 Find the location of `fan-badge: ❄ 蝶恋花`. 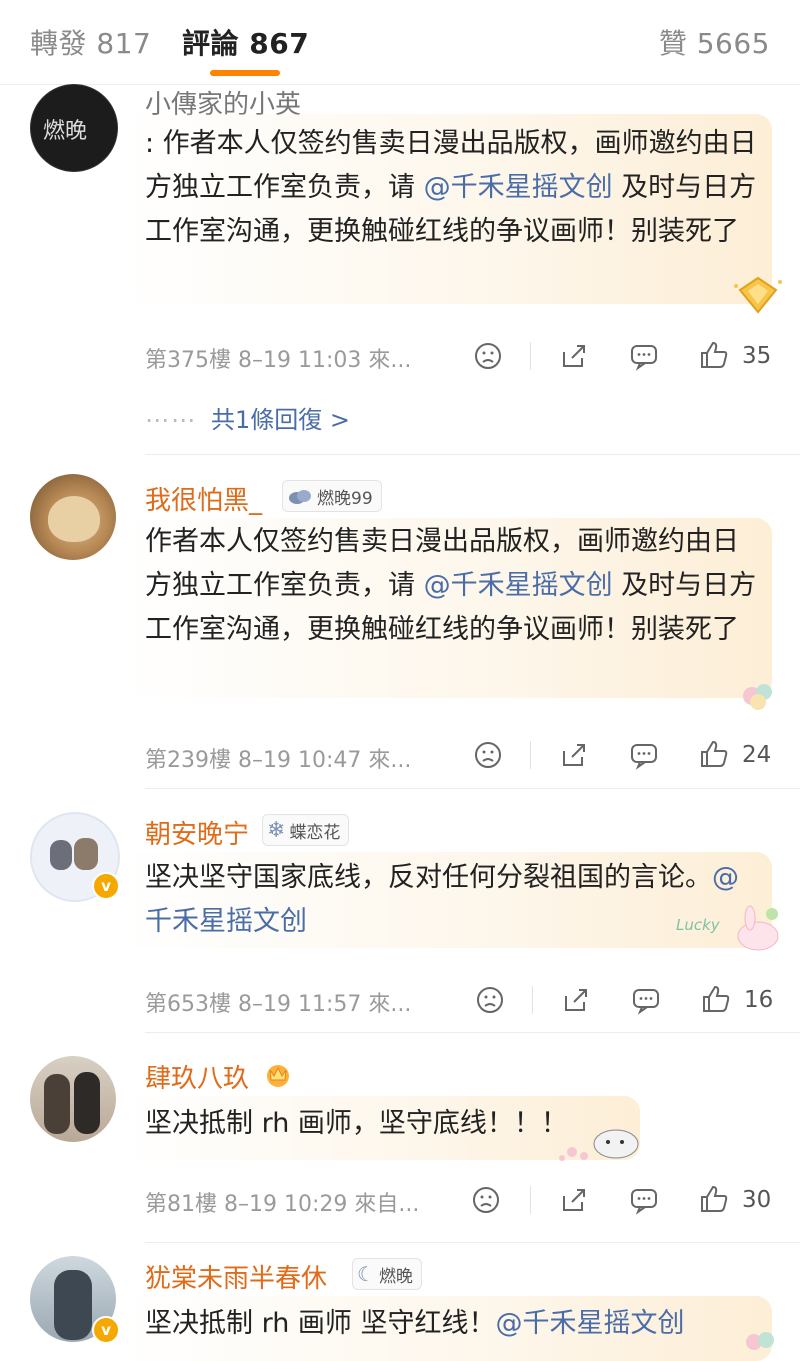

fan-badge: ❄ 蝶恋花 is located at coordinates (306, 830).